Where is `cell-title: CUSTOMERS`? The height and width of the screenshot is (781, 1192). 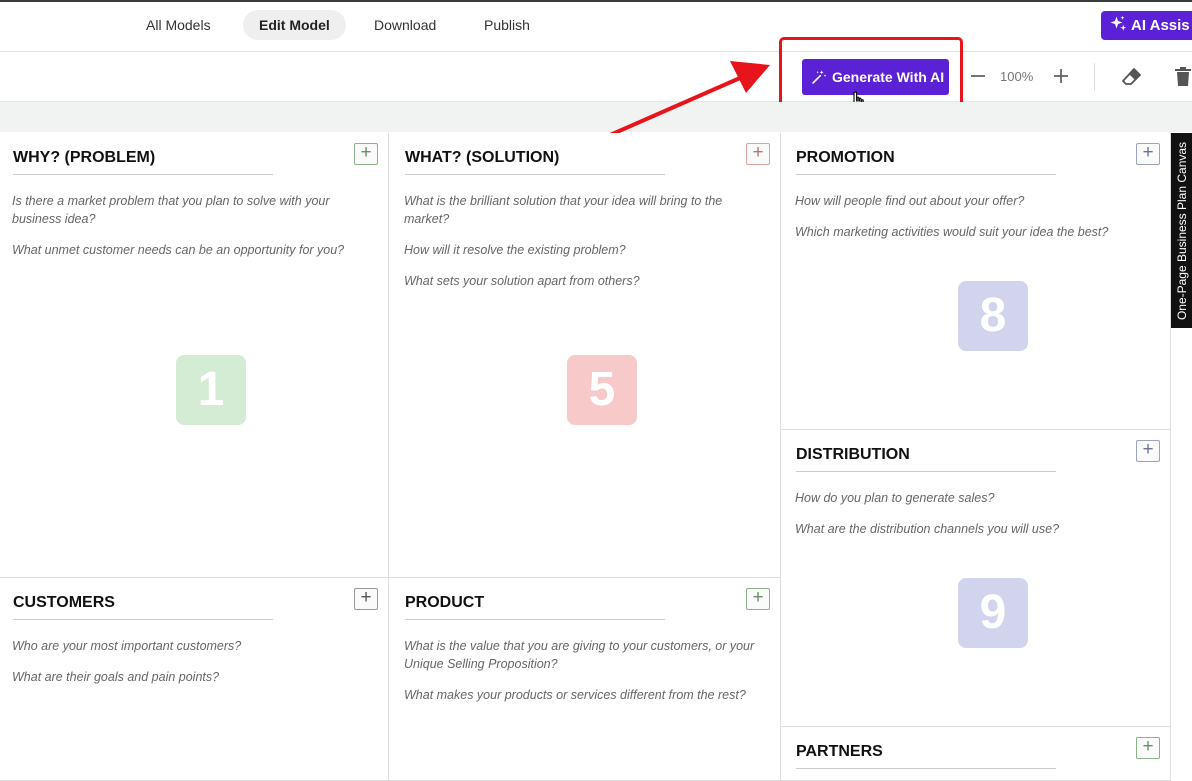 cell-title: CUSTOMERS is located at coordinates (64, 602).